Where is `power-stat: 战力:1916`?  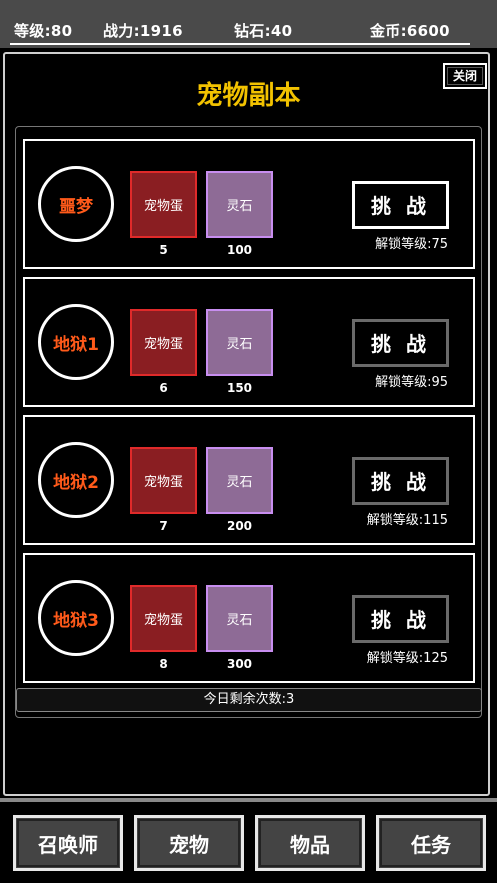 power-stat: 战力:1916 is located at coordinates (143, 31).